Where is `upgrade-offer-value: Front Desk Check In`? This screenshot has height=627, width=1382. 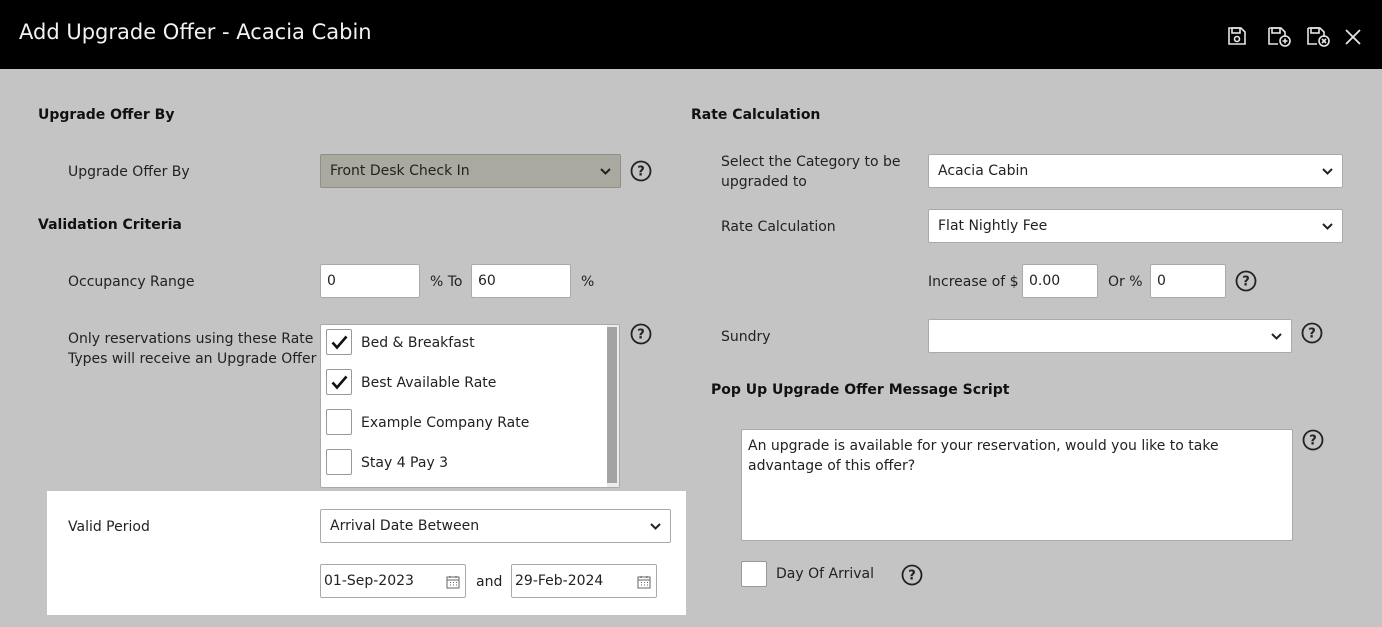 upgrade-offer-value: Front Desk Check In is located at coordinates (400, 171).